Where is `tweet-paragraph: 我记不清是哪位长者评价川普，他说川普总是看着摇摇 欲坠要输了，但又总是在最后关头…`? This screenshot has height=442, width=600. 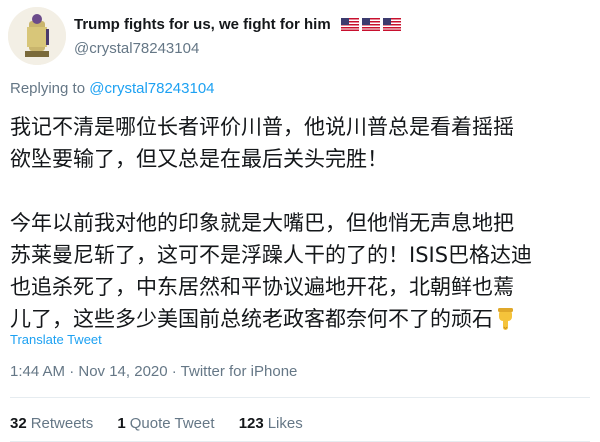
tweet-paragraph: 我记不清是哪位长者评价川普，他说川普总是看着摇摇 欲坠要输了，但又总是在最后关头… is located at coordinates (301, 143).